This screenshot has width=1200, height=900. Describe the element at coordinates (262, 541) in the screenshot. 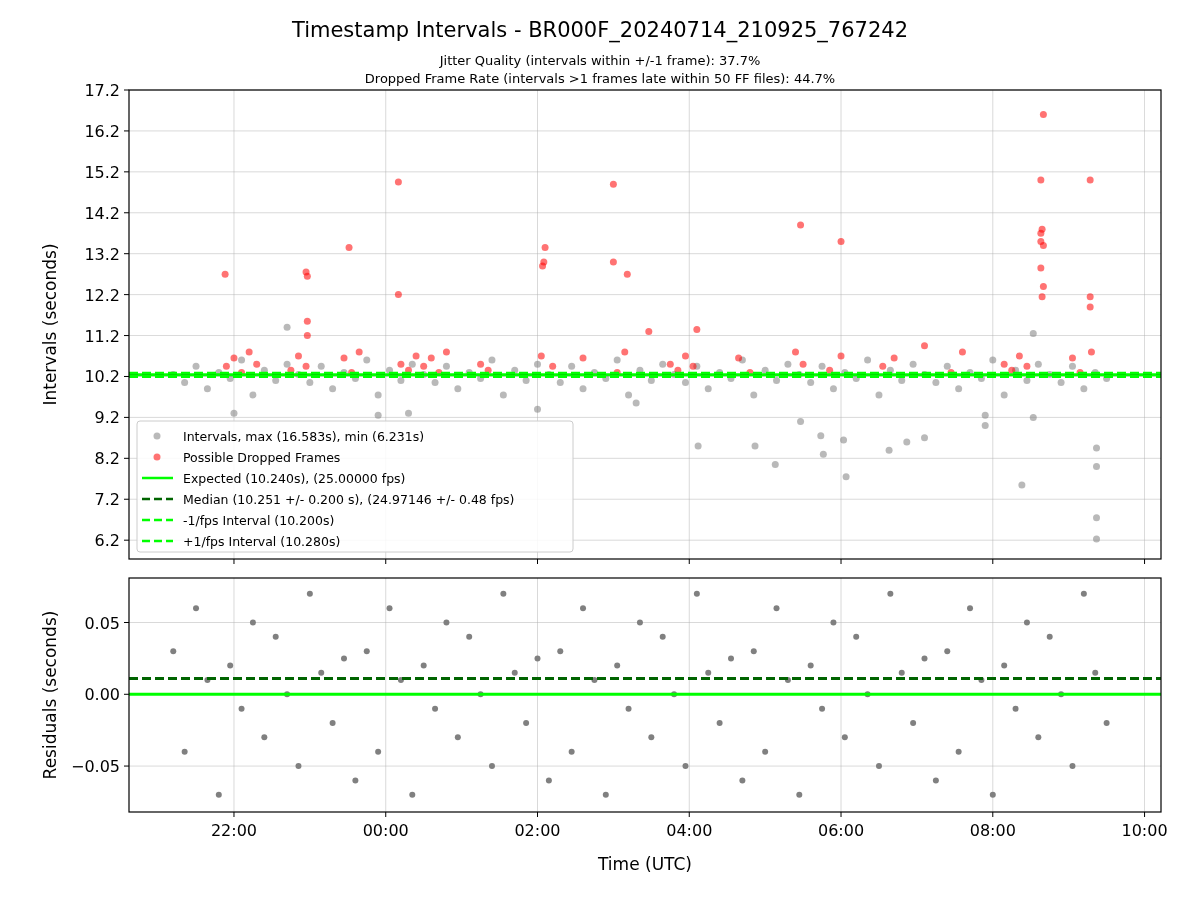

I see `legend-label: +1/fps Interval (10.280s)` at that location.